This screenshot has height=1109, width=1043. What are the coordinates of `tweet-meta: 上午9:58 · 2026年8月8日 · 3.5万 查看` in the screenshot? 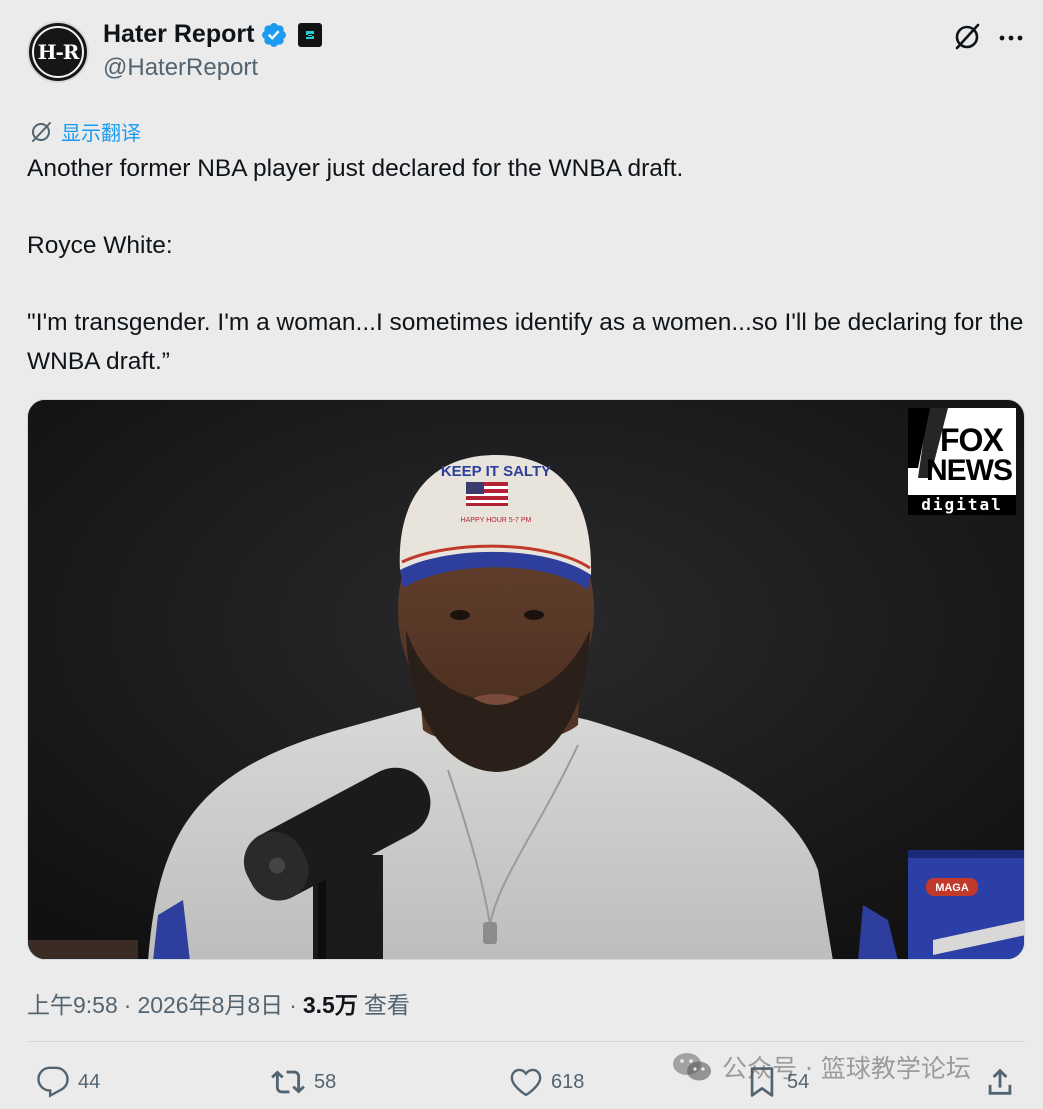 It's located at (218, 1003).